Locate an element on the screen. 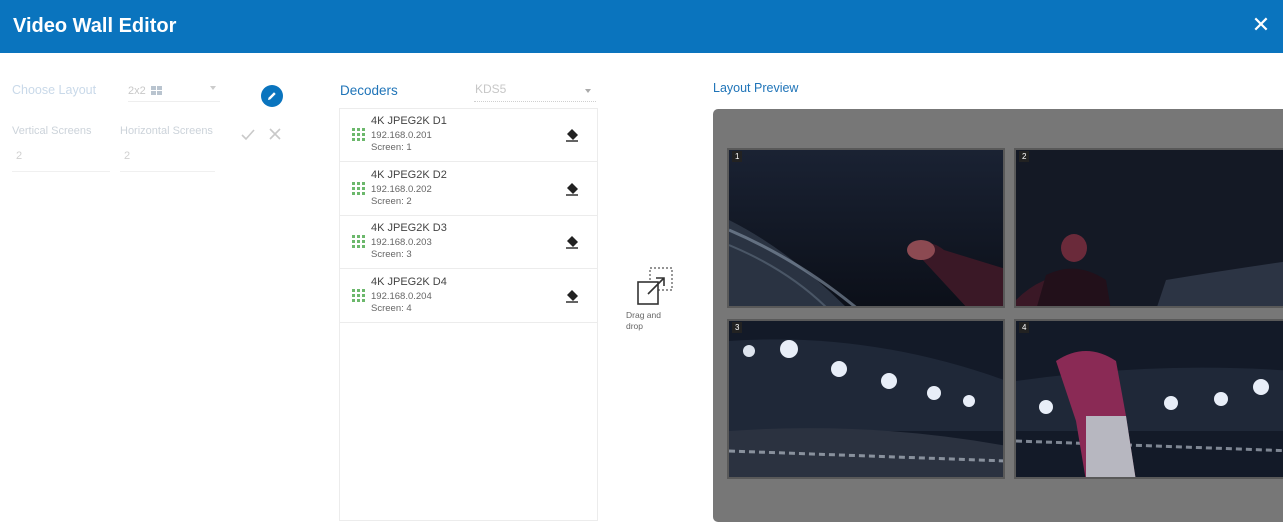 This screenshot has height=522, width=1283. choose-layout-label: Choose Layout is located at coordinates (54, 90).